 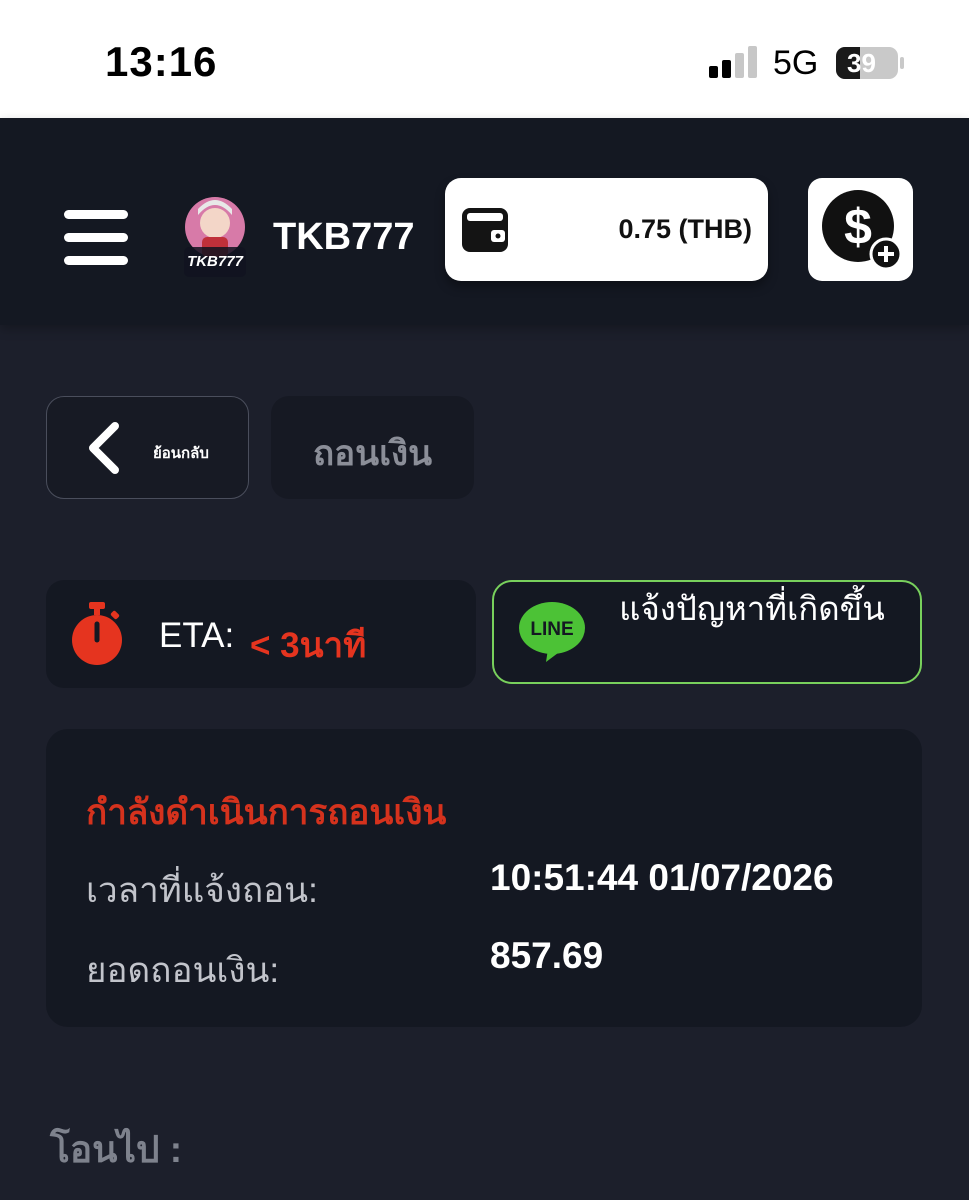 I want to click on page-title: ถอนเงิน, so click(x=372, y=453).